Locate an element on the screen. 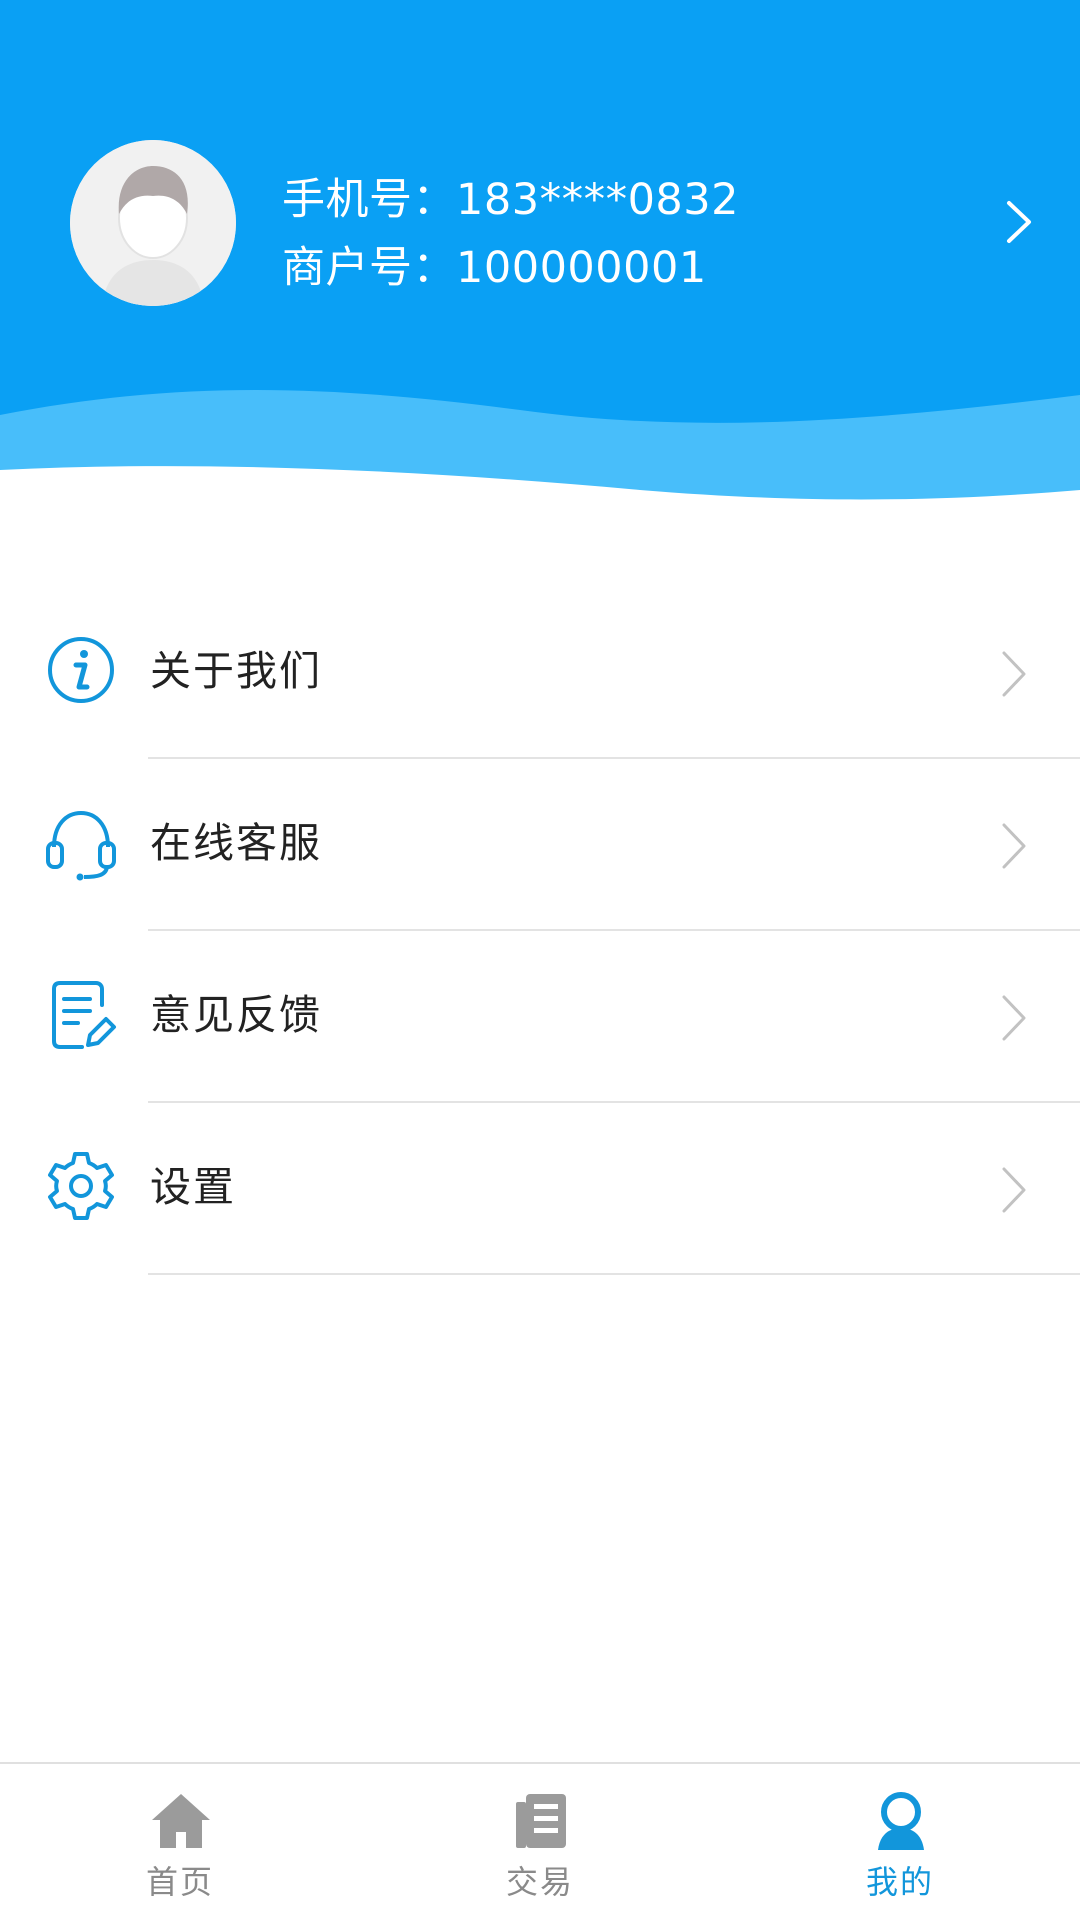  menu-item-settings: 设置 is located at coordinates (540, 1189).